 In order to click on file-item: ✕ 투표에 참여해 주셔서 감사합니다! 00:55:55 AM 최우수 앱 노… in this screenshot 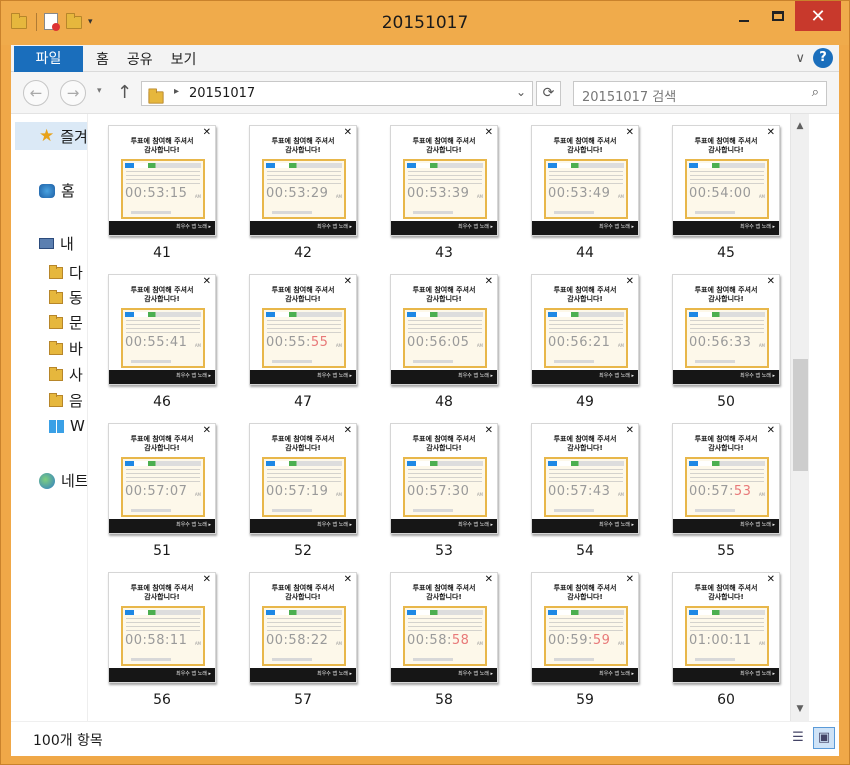, I will do `click(303, 348)`.